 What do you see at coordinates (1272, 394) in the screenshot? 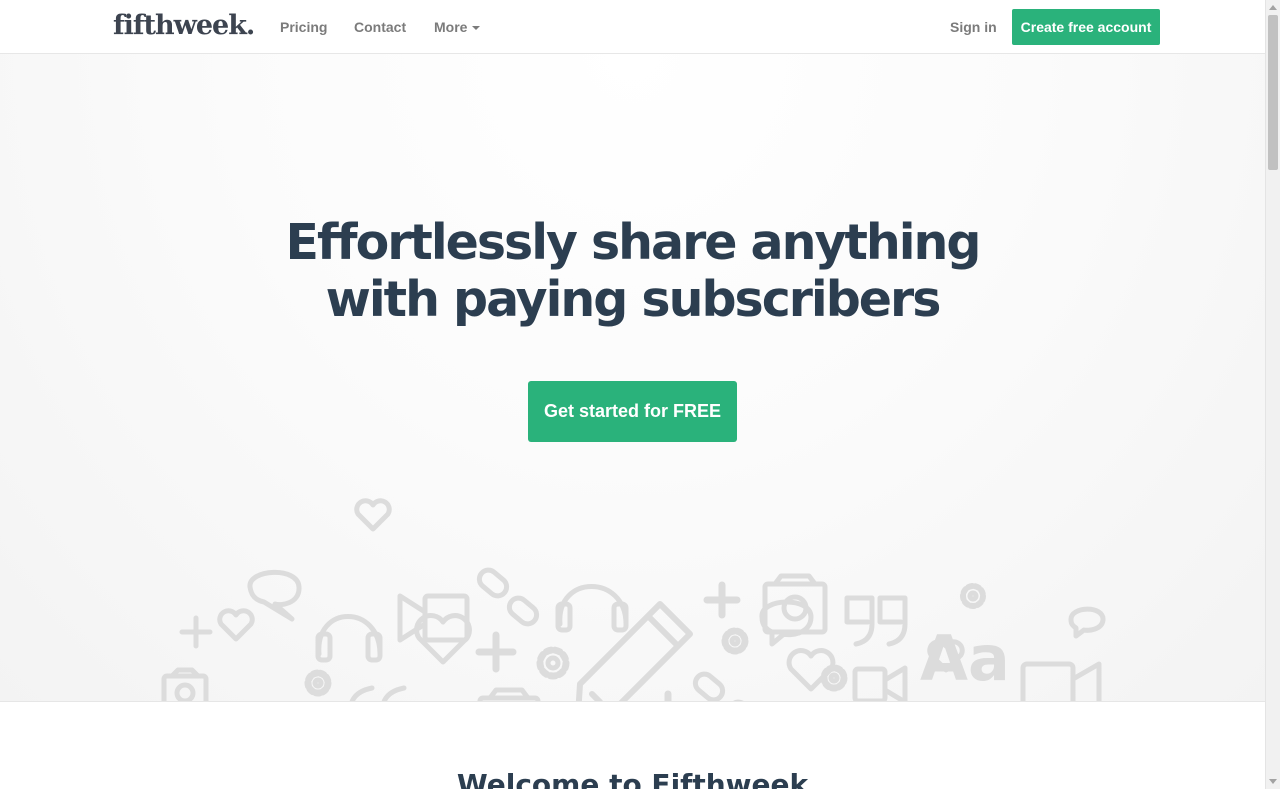
I see `vertical-scrollbar` at bounding box center [1272, 394].